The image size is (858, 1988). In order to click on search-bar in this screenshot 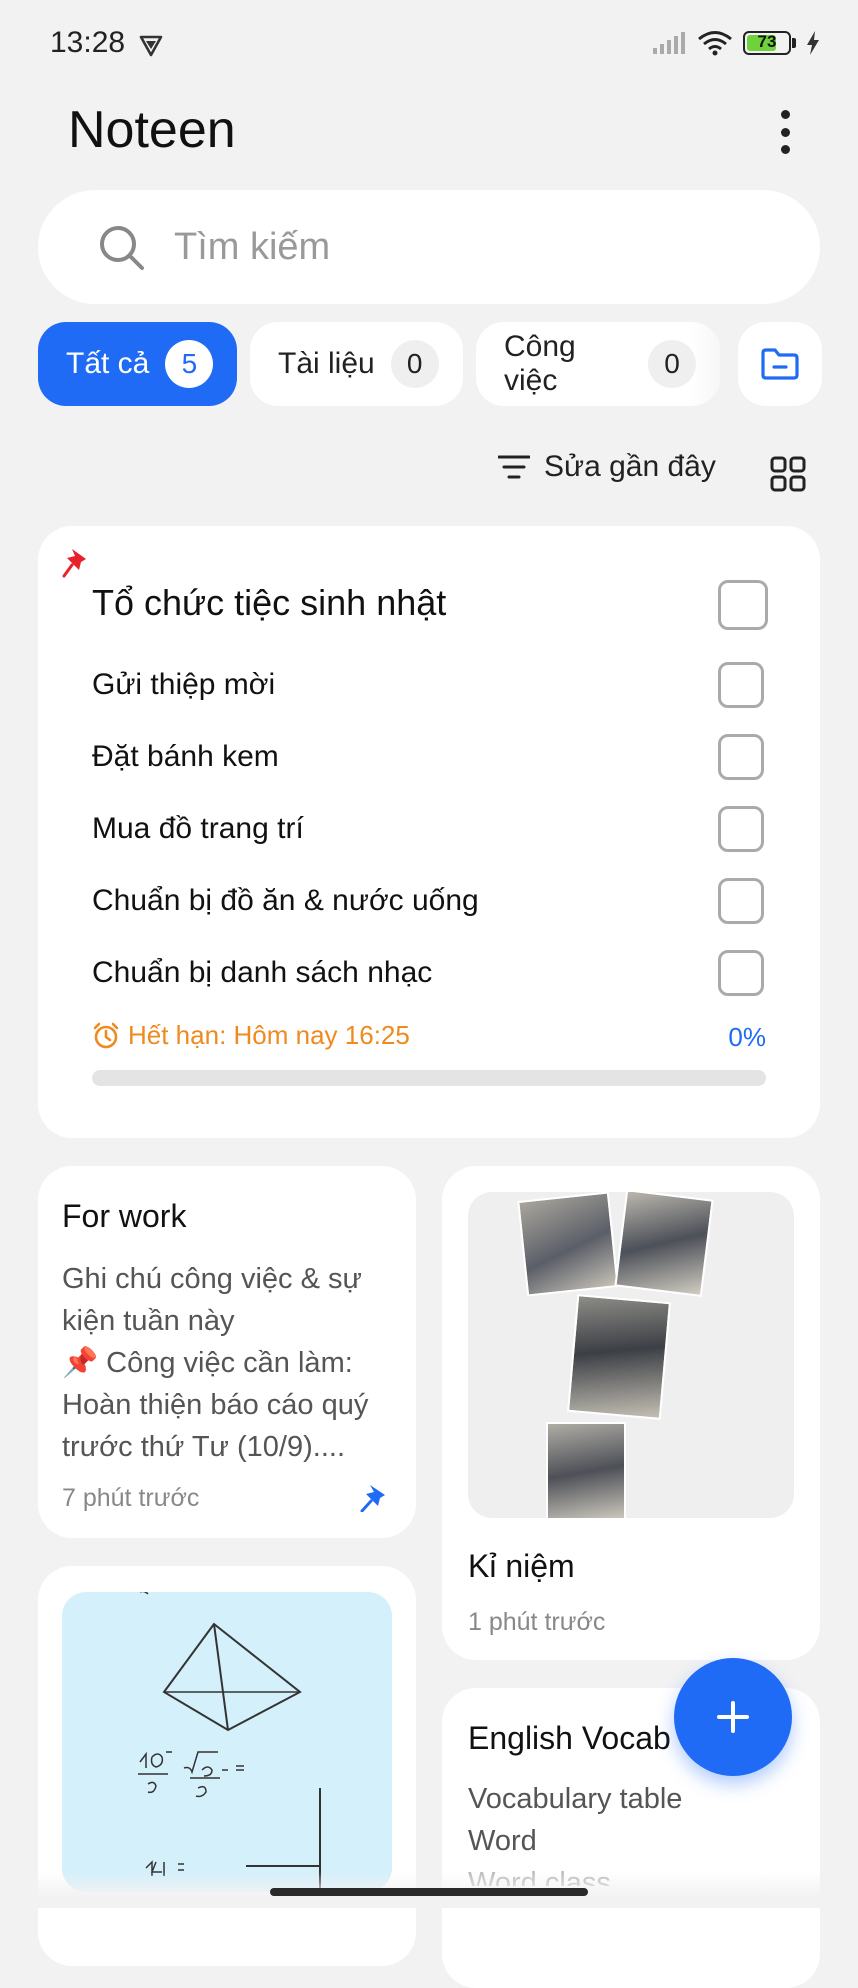, I will do `click(429, 247)`.